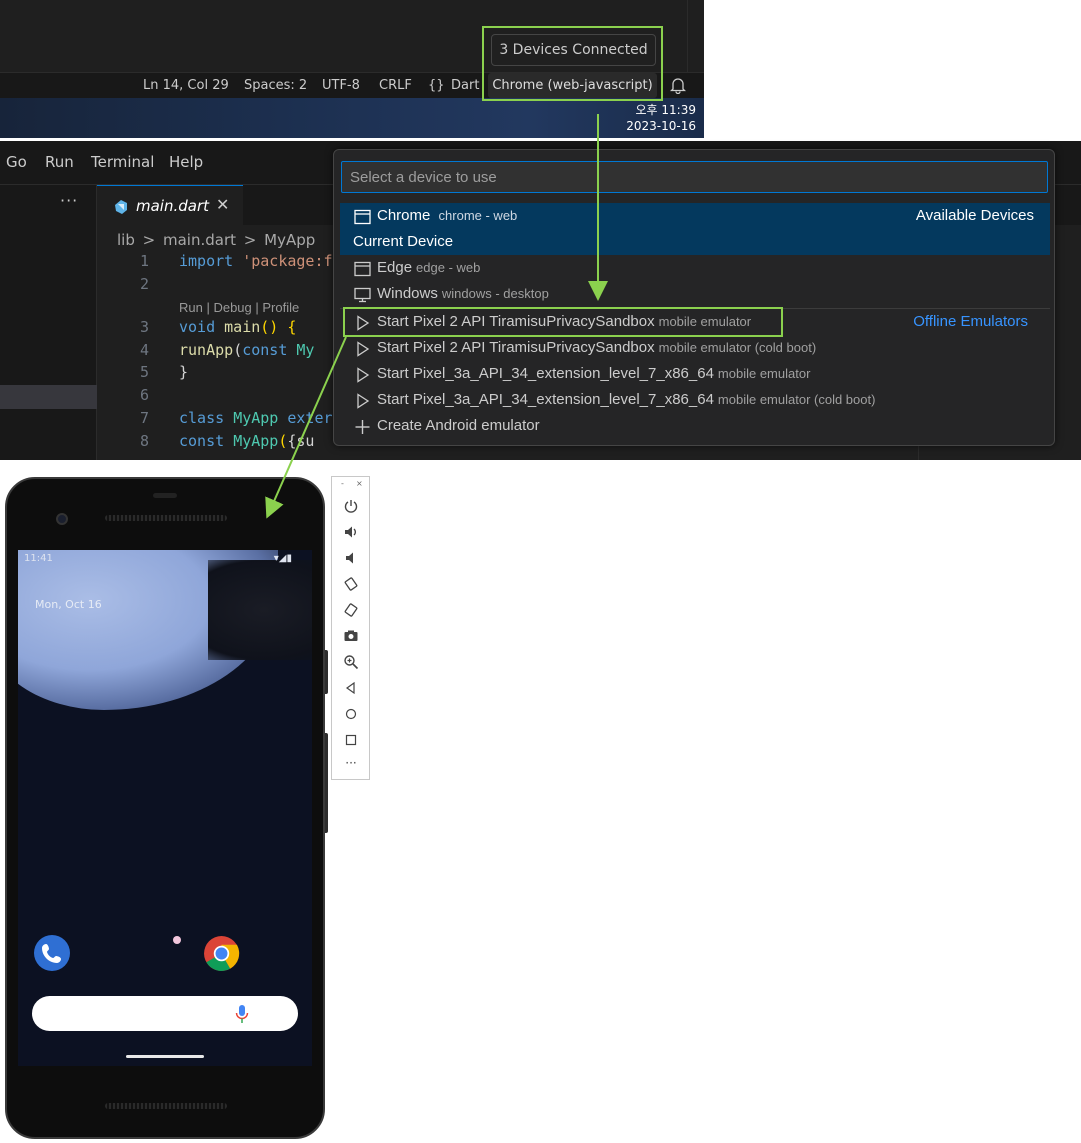 The height and width of the screenshot is (1143, 1081). I want to click on plus-icon, so click(362, 427).